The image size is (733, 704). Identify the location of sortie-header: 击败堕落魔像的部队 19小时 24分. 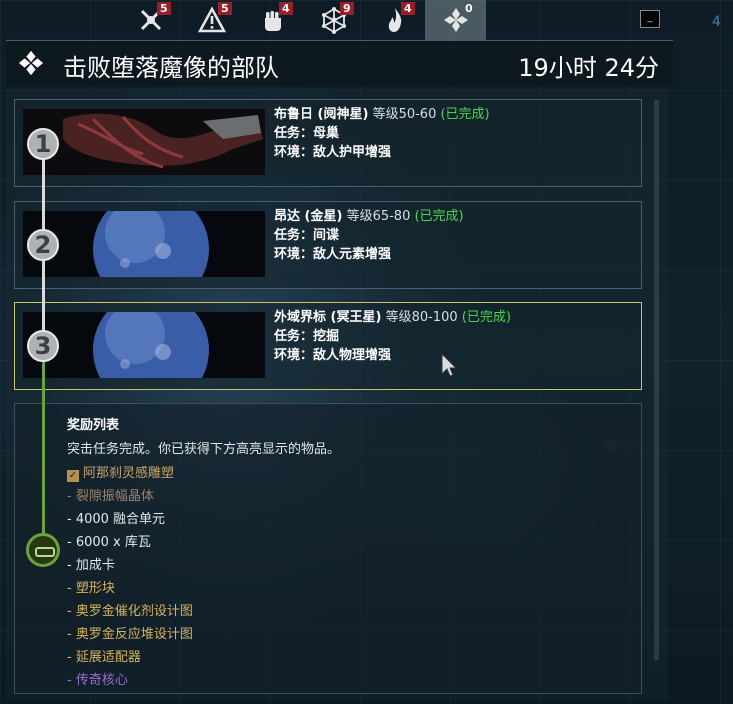
(339, 63).